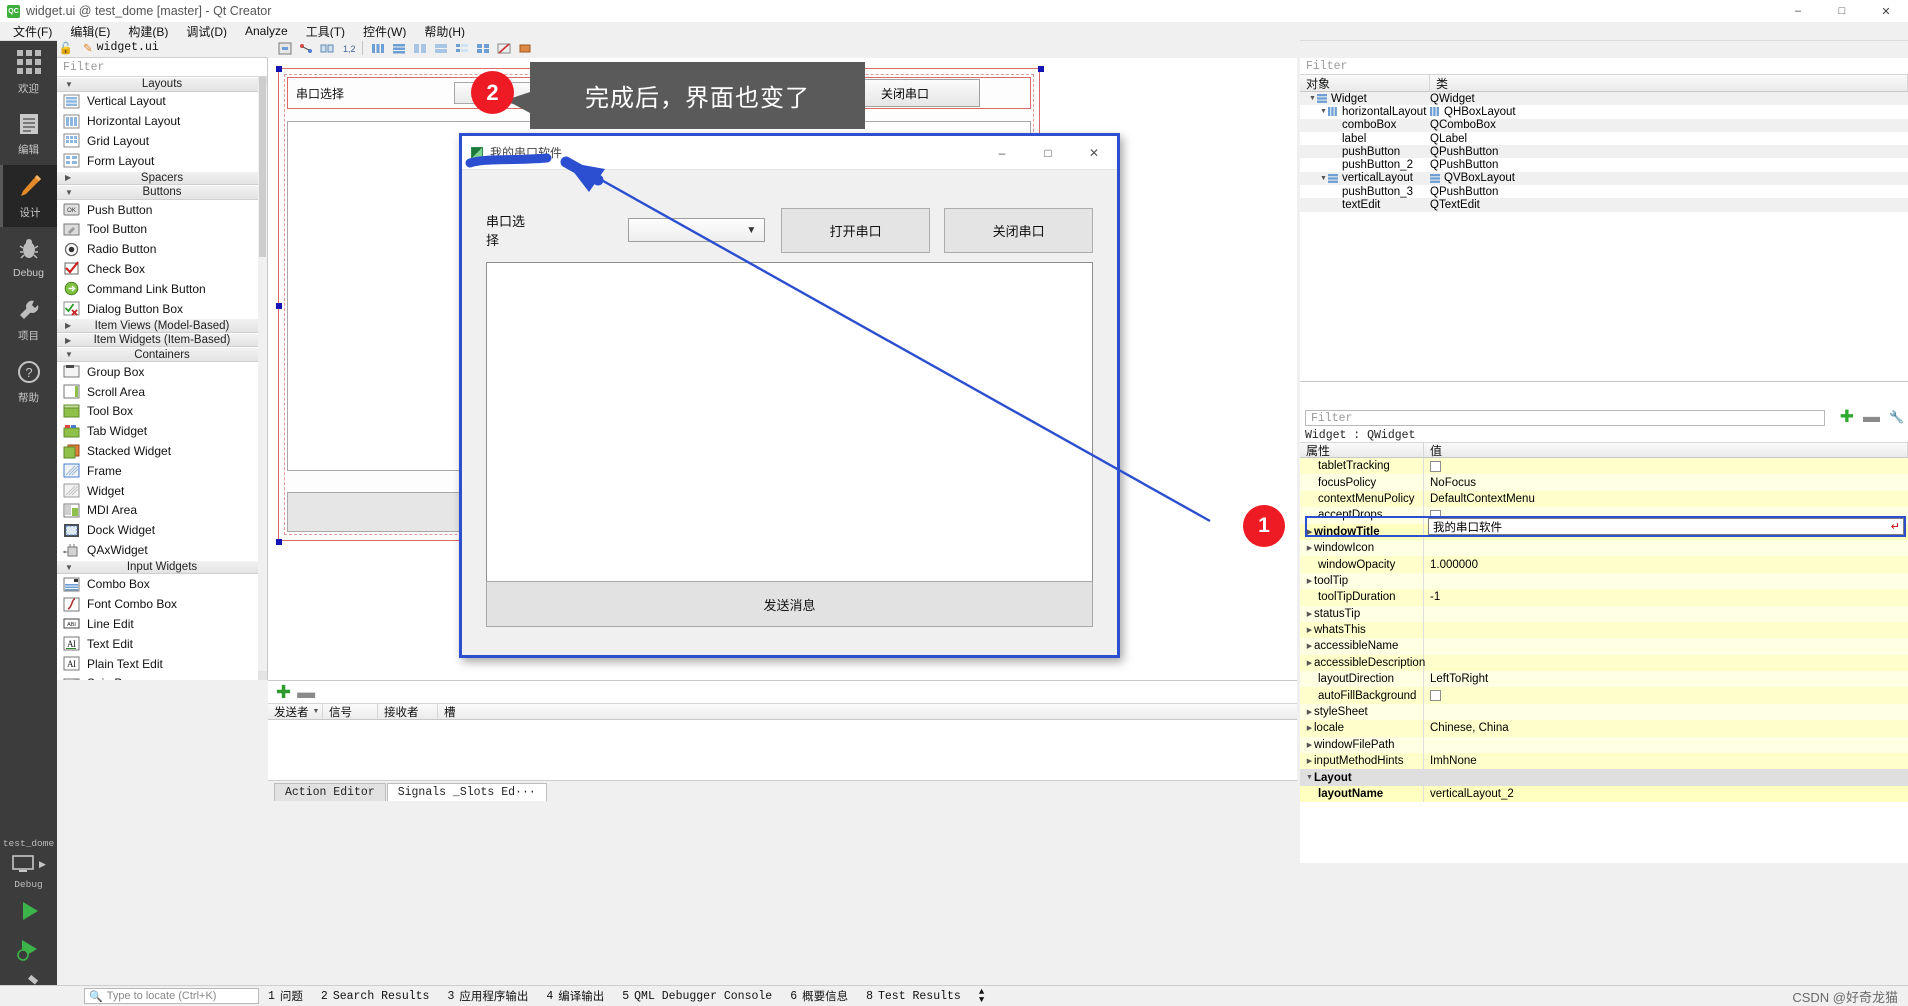 Image resolution: width=1908 pixels, height=1006 pixels. Describe the element at coordinates (162, 210) in the screenshot. I see `widget-item-push-button: OK Push Button` at that location.